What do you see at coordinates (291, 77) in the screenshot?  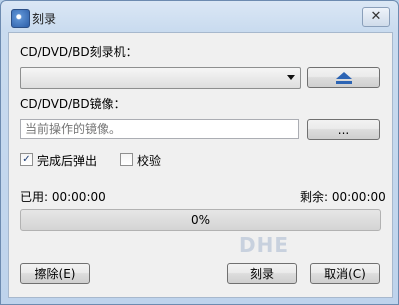 I see `chevron-down-icon` at bounding box center [291, 77].